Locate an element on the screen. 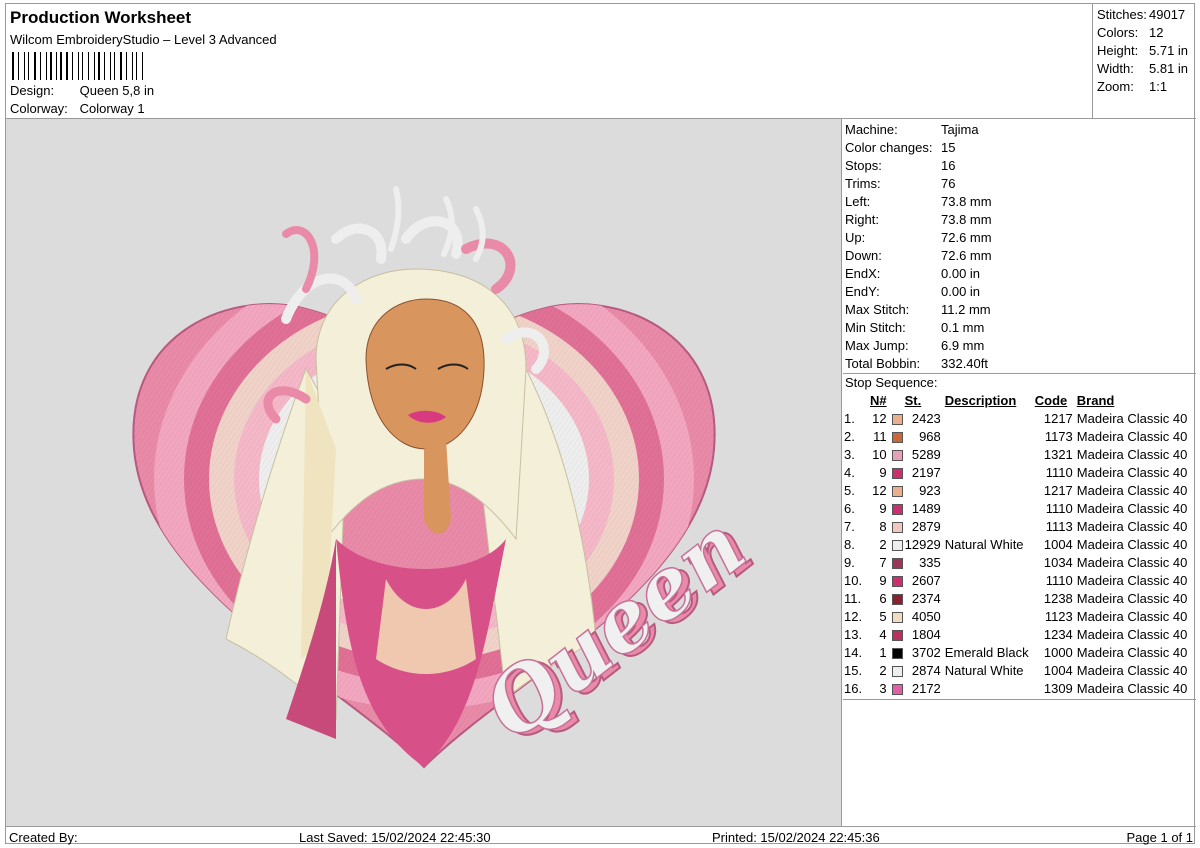 The height and width of the screenshot is (848, 1200). row-stitches: 968 is located at coordinates (930, 436).